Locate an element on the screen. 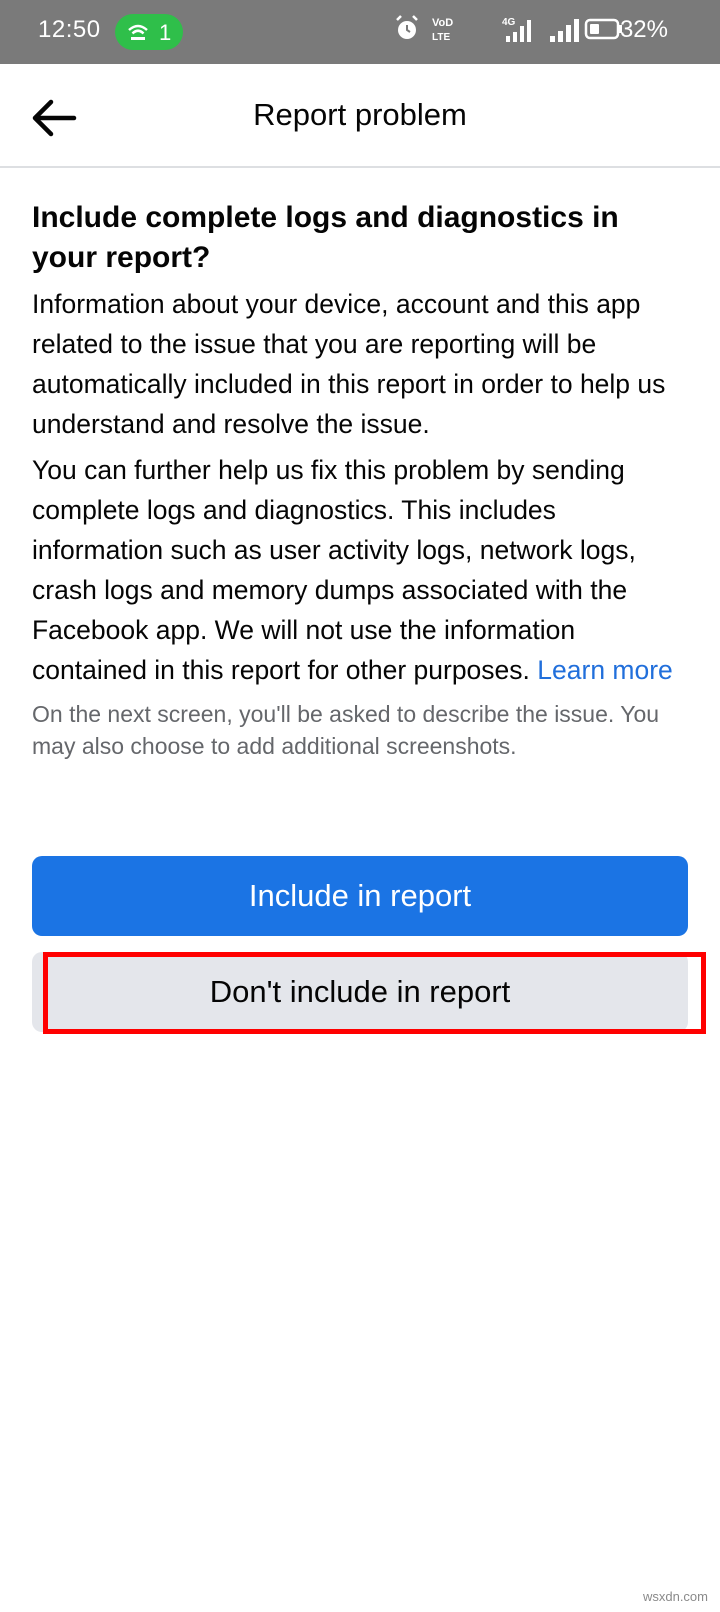 This screenshot has width=720, height=1612. include-in-report-button: Include in report is located at coordinates (360, 896).